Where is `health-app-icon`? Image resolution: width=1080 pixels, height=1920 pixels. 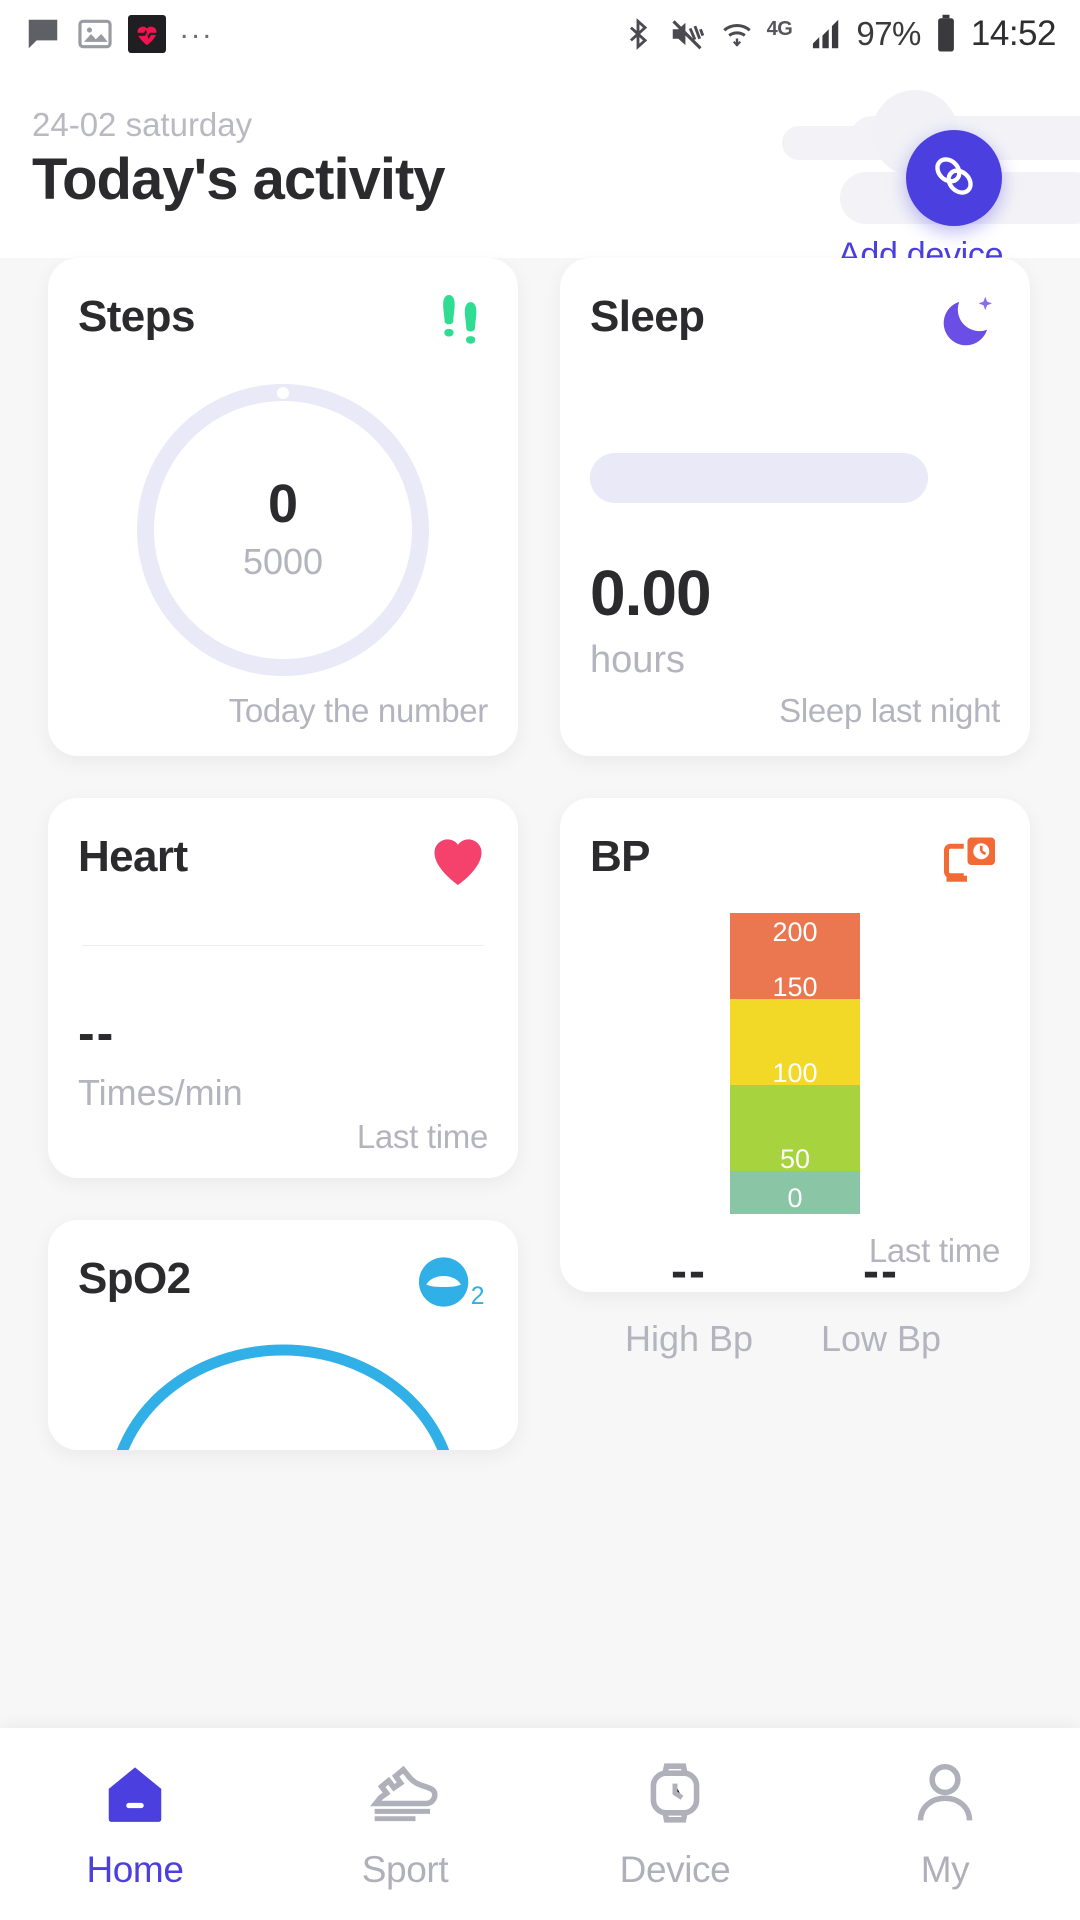
health-app-icon is located at coordinates (147, 34).